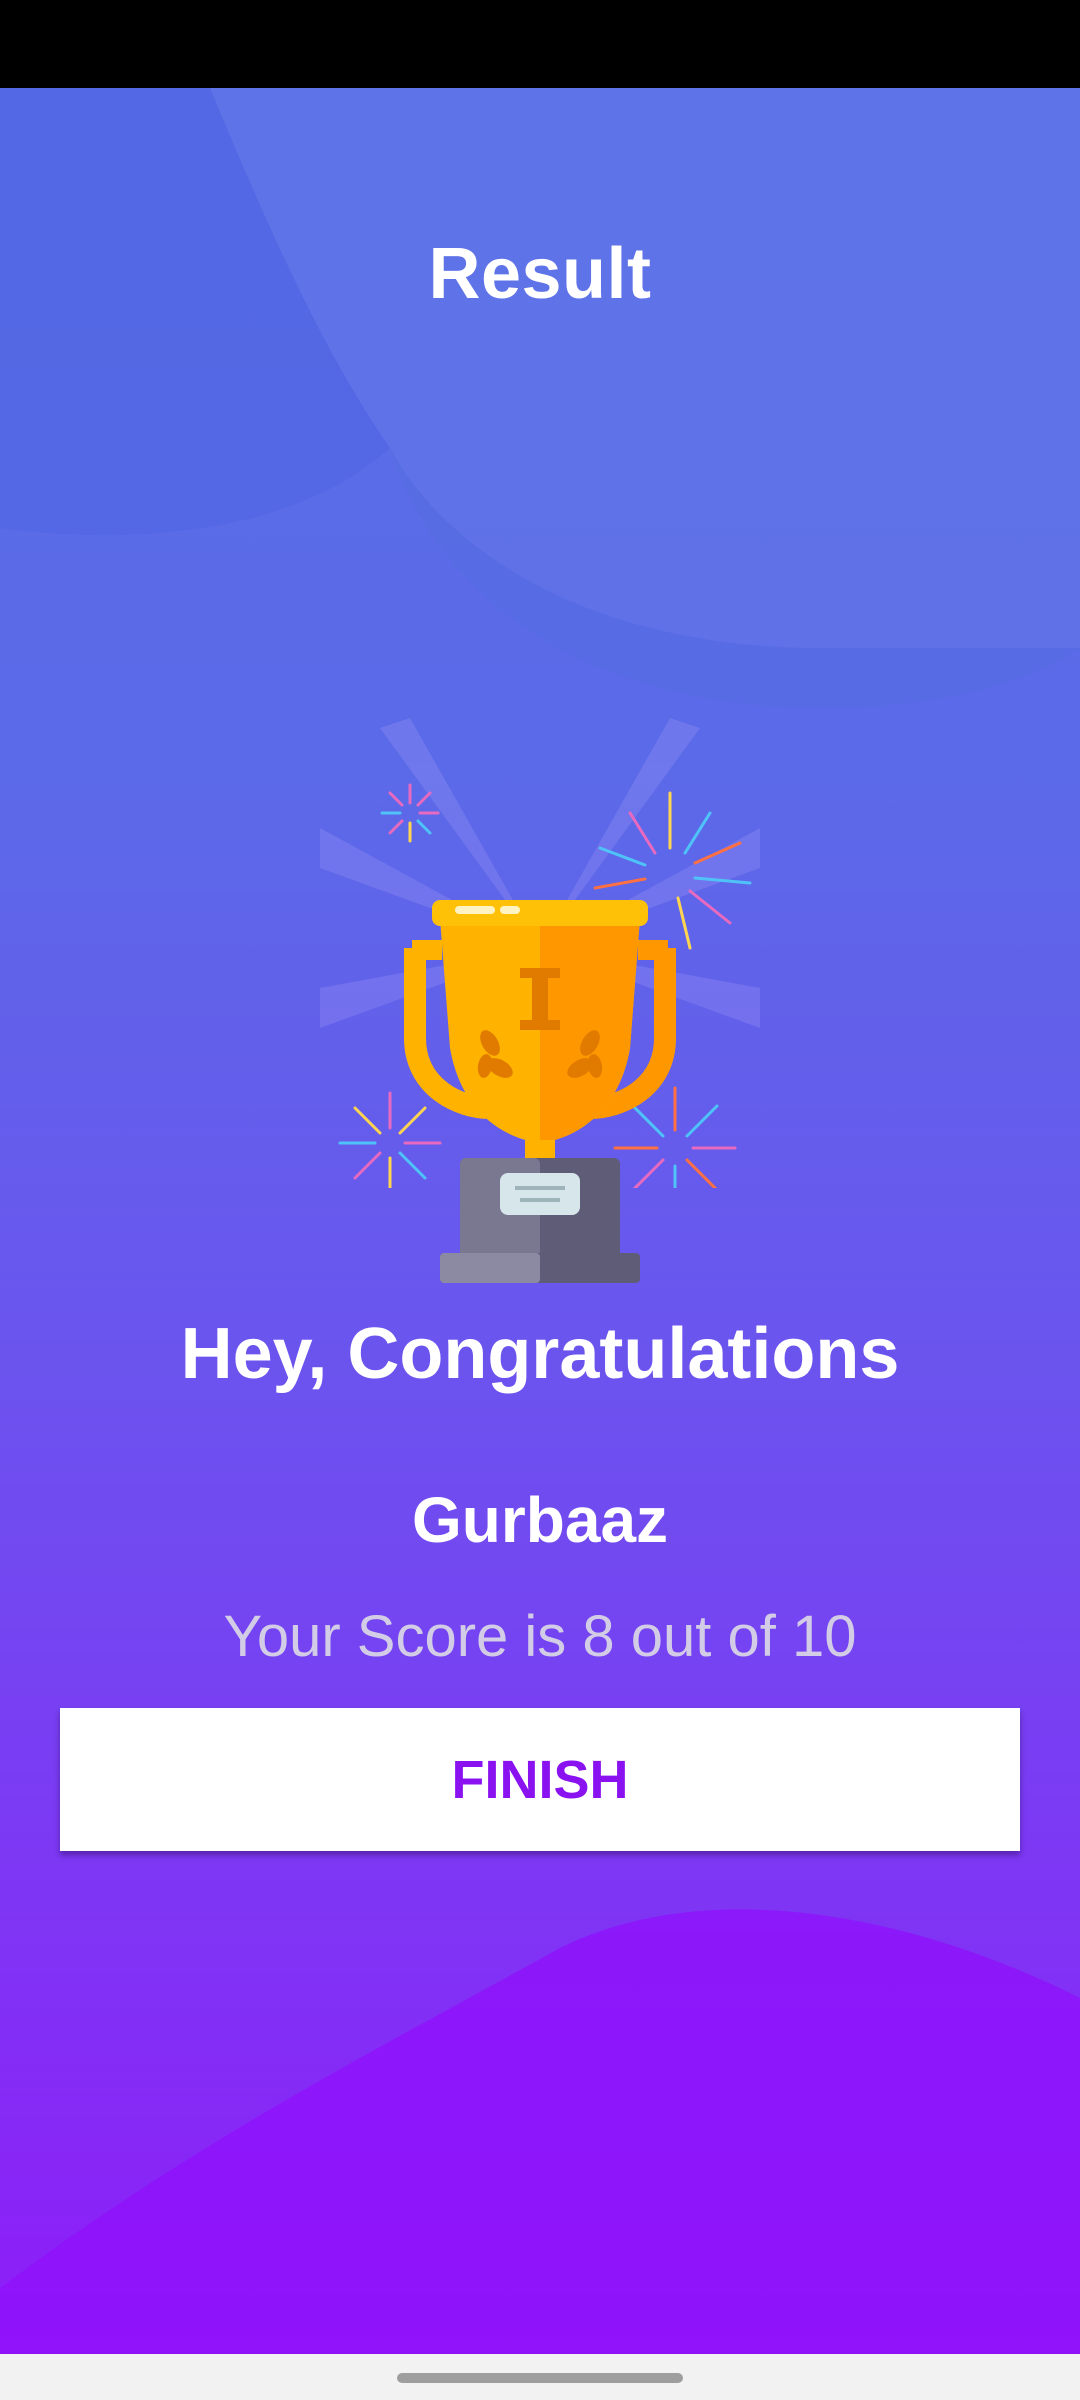 The image size is (1080, 2400). What do you see at coordinates (540, 44) in the screenshot?
I see `status-bar` at bounding box center [540, 44].